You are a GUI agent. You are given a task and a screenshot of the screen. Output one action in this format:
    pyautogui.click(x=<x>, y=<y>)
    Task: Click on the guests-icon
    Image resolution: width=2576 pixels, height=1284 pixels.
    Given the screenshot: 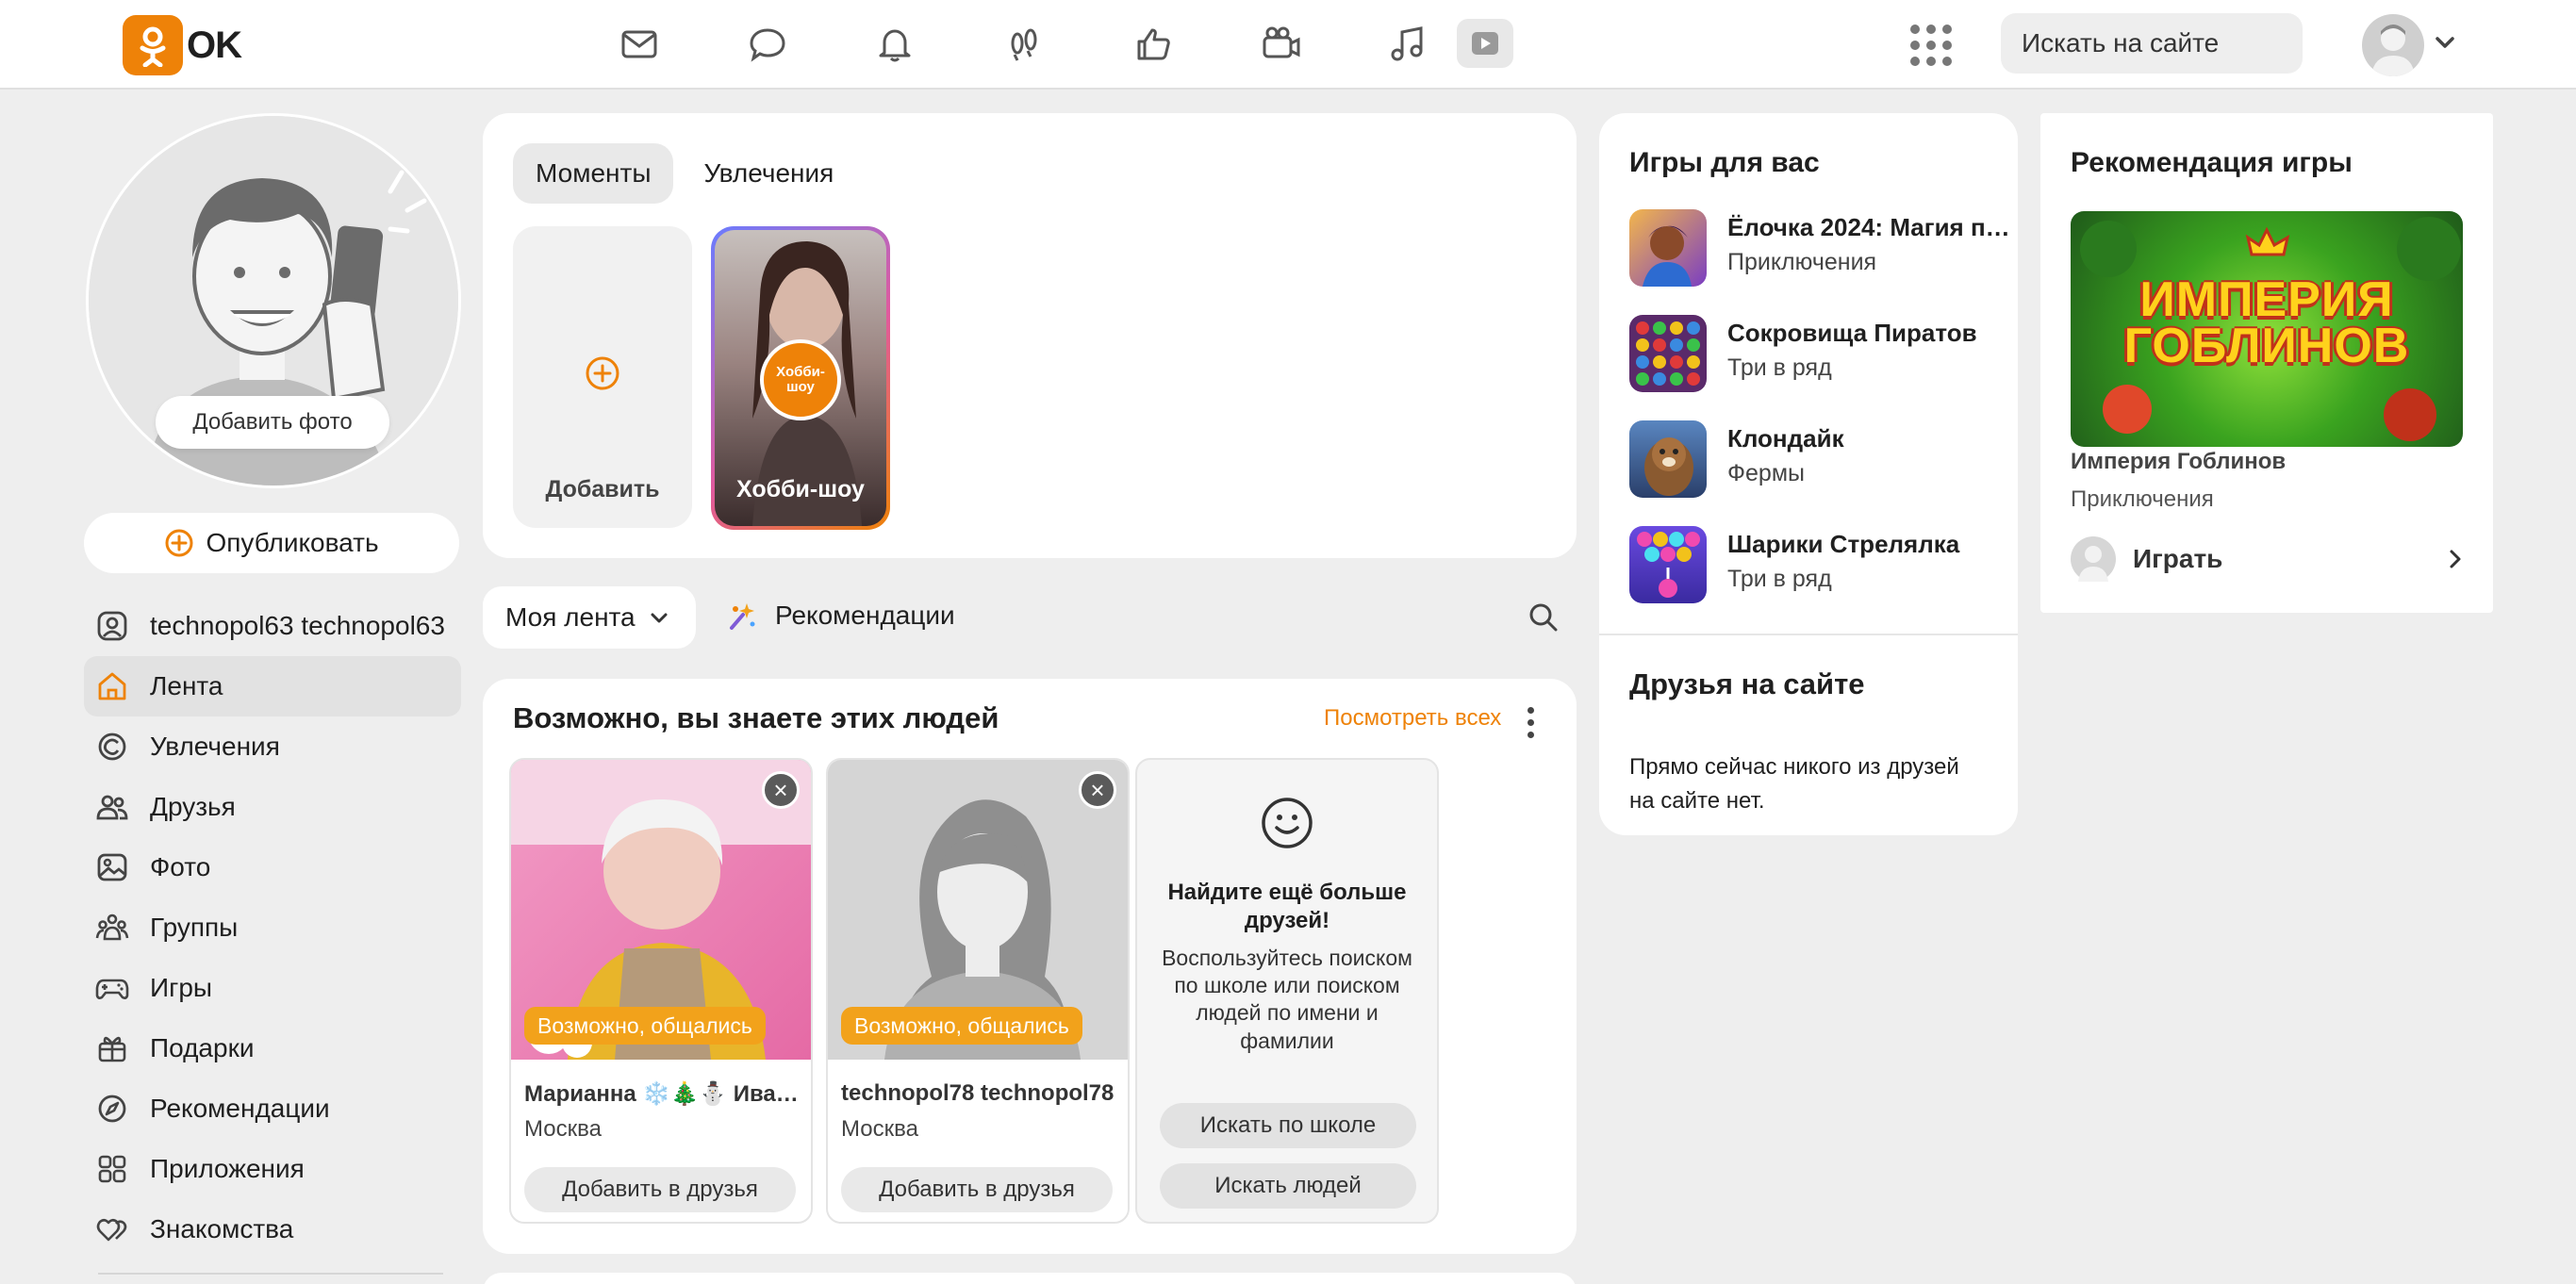 What is the action you would take?
    pyautogui.click(x=1024, y=44)
    